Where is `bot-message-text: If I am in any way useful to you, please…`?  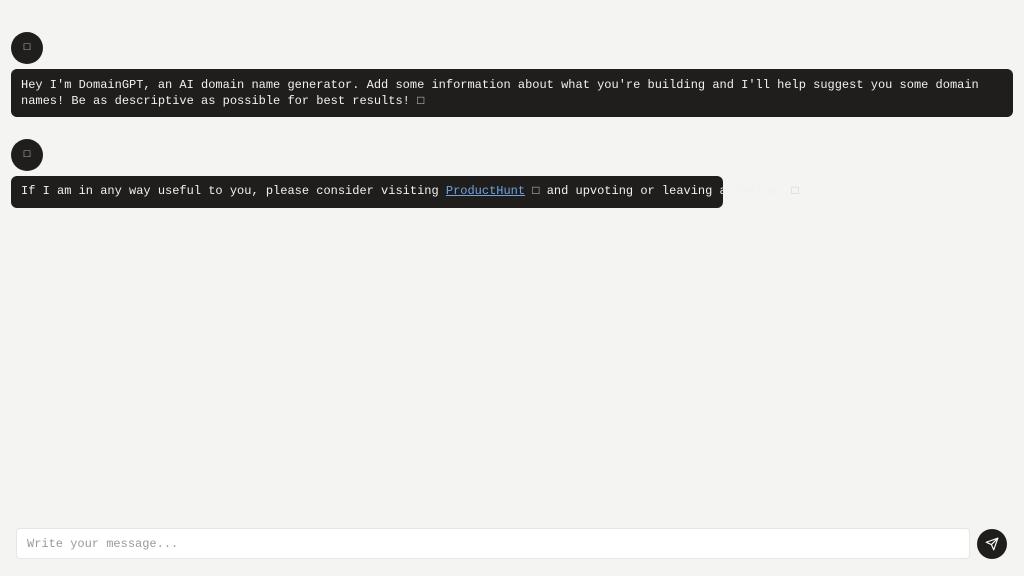
bot-message-text: If I am in any way useful to you, please… is located at coordinates (233, 191).